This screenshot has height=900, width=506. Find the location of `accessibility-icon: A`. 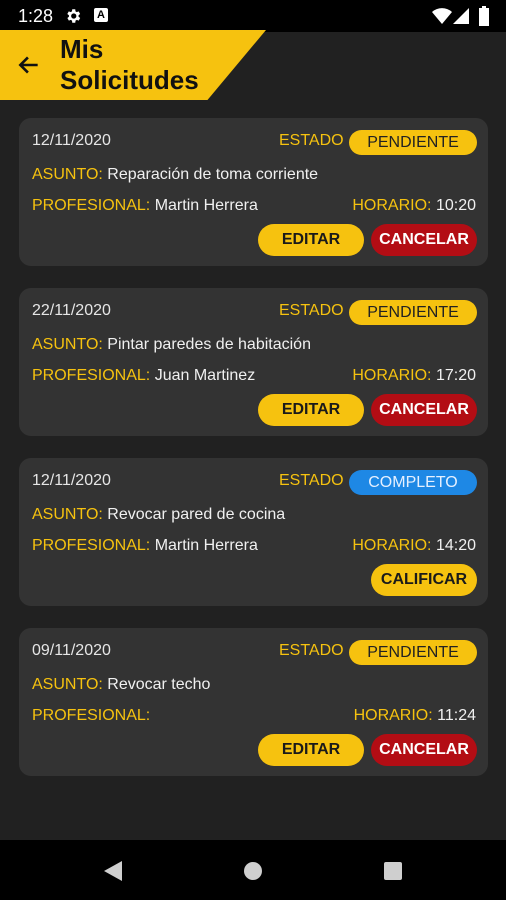

accessibility-icon: A is located at coordinates (101, 15).